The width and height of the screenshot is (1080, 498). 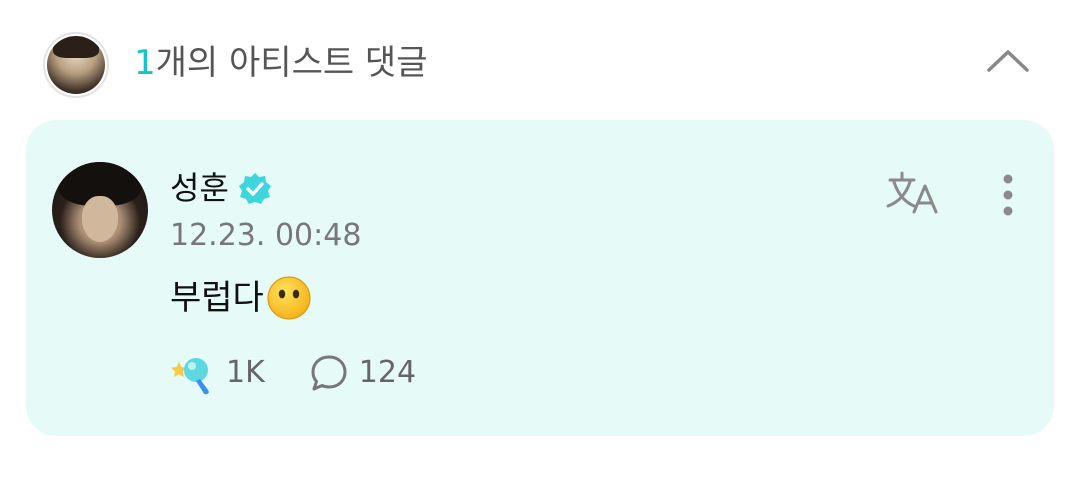 I want to click on lightstick-like-icon, so click(x=190, y=376).